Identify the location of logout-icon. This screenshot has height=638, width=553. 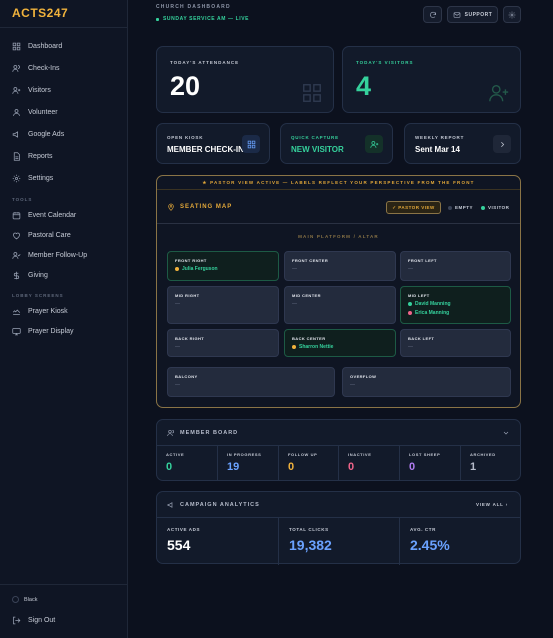
(17, 620).